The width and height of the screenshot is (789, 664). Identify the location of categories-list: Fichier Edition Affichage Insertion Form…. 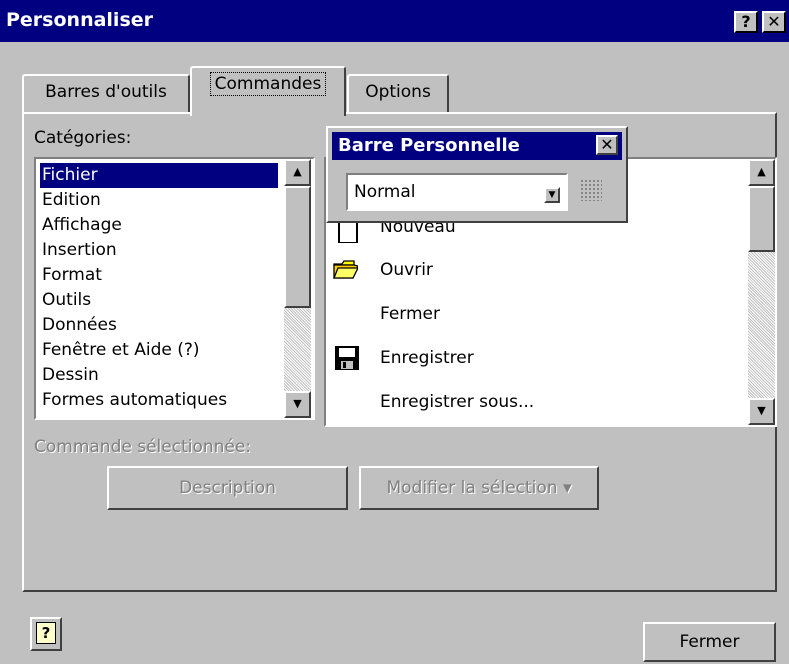
(174, 288).